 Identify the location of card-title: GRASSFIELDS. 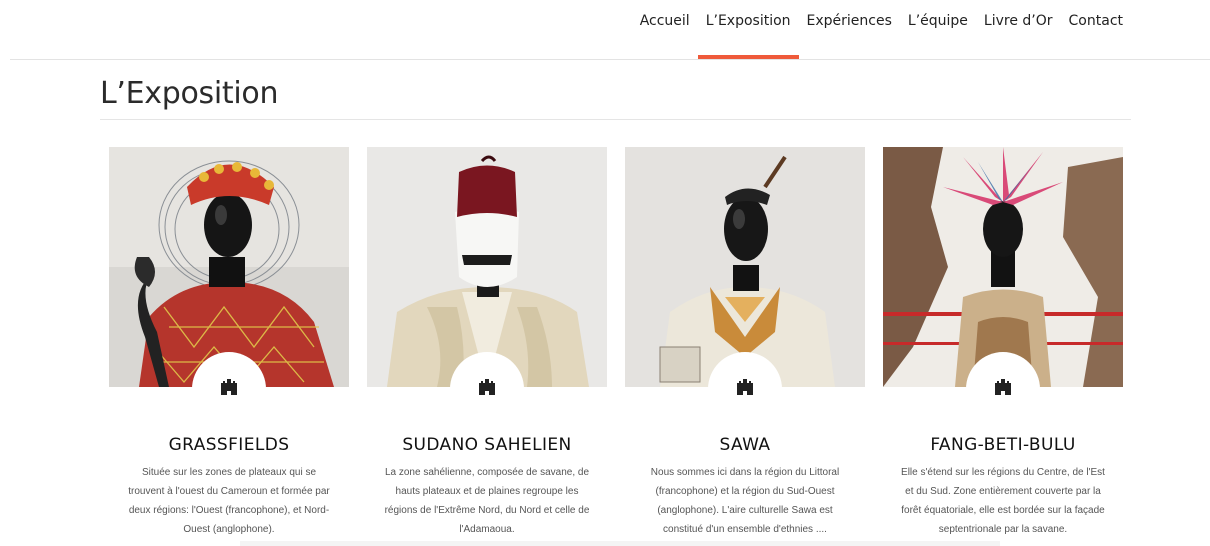
(229, 445).